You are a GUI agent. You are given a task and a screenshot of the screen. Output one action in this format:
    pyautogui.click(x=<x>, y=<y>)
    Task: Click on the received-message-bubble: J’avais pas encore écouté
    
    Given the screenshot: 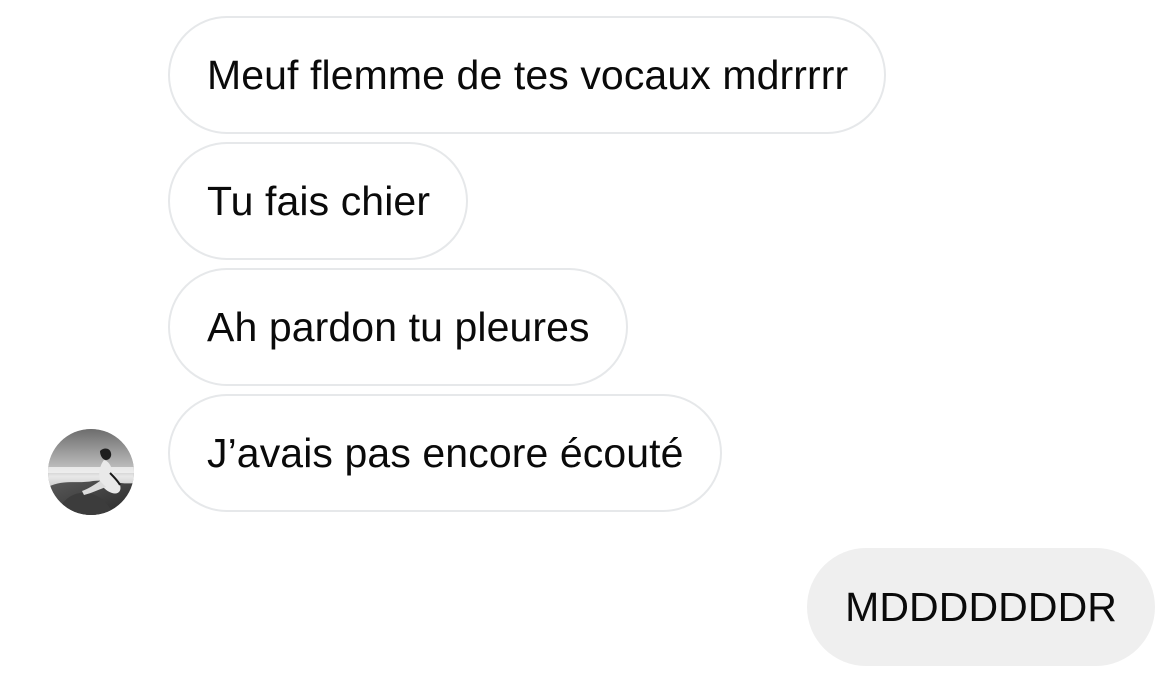 What is the action you would take?
    pyautogui.click(x=445, y=453)
    